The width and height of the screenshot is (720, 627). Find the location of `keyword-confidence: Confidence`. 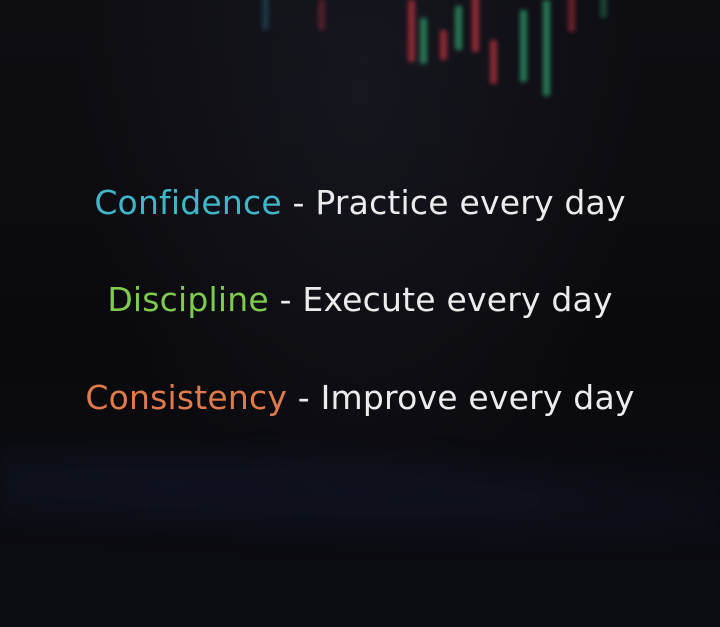

keyword-confidence: Confidence is located at coordinates (188, 202).